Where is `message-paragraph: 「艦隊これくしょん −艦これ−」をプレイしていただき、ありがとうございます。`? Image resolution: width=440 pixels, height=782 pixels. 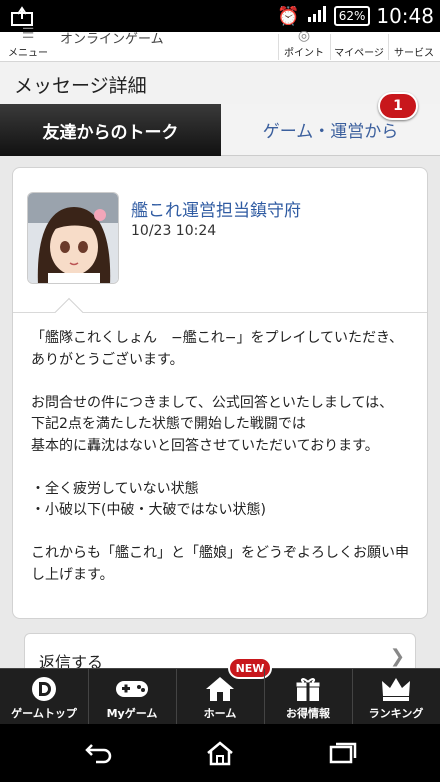 message-paragraph: 「艦隊これくしょん −艦これ−」をプレイしていただき、ありがとうございます。 is located at coordinates (217, 349).